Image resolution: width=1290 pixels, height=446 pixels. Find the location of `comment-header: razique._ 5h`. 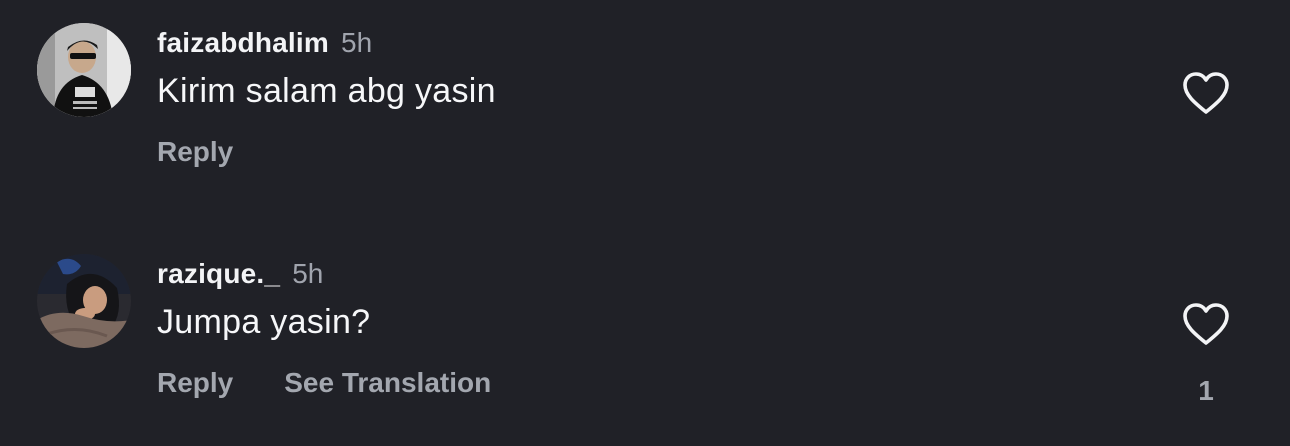

comment-header: razique._ 5h is located at coordinates (240, 275).